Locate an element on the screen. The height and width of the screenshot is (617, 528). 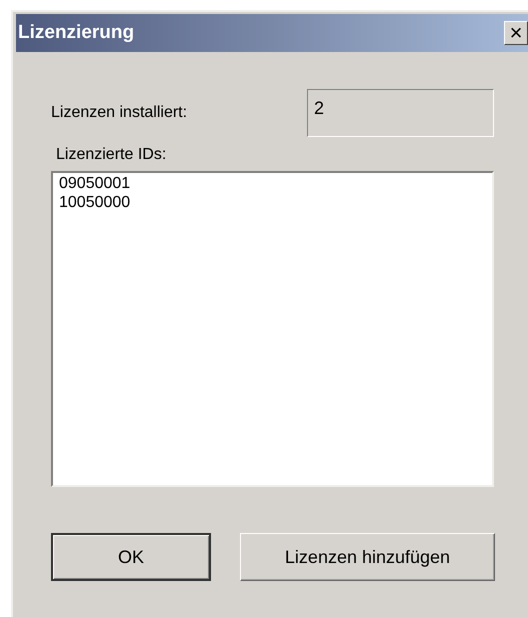
window-title: Lizenzierung is located at coordinates (75, 32).